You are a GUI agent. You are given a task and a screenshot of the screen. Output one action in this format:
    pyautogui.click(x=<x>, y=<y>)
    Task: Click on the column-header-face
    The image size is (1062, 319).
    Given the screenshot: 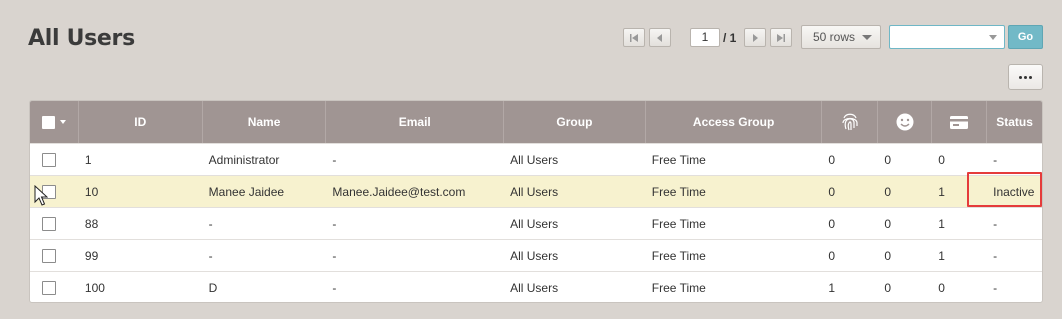 What is the action you would take?
    pyautogui.click(x=905, y=122)
    